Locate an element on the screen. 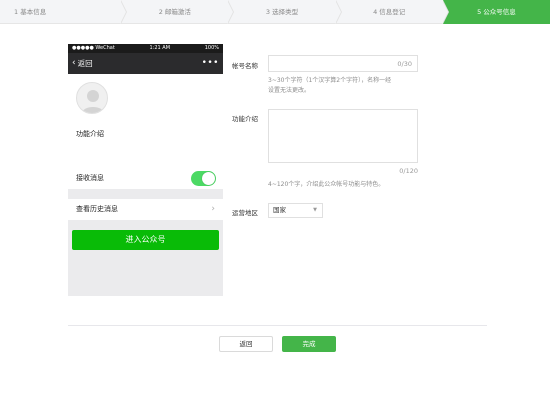 The height and width of the screenshot is (401, 550). phone-back-label: 返回 is located at coordinates (85, 63).